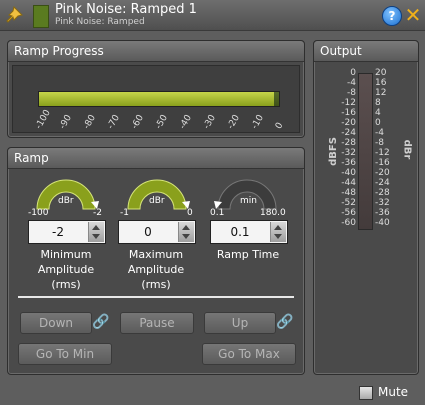 The image size is (425, 405). Describe the element at coordinates (97, 213) in the screenshot. I see `min-amplitude-max: -2` at that location.